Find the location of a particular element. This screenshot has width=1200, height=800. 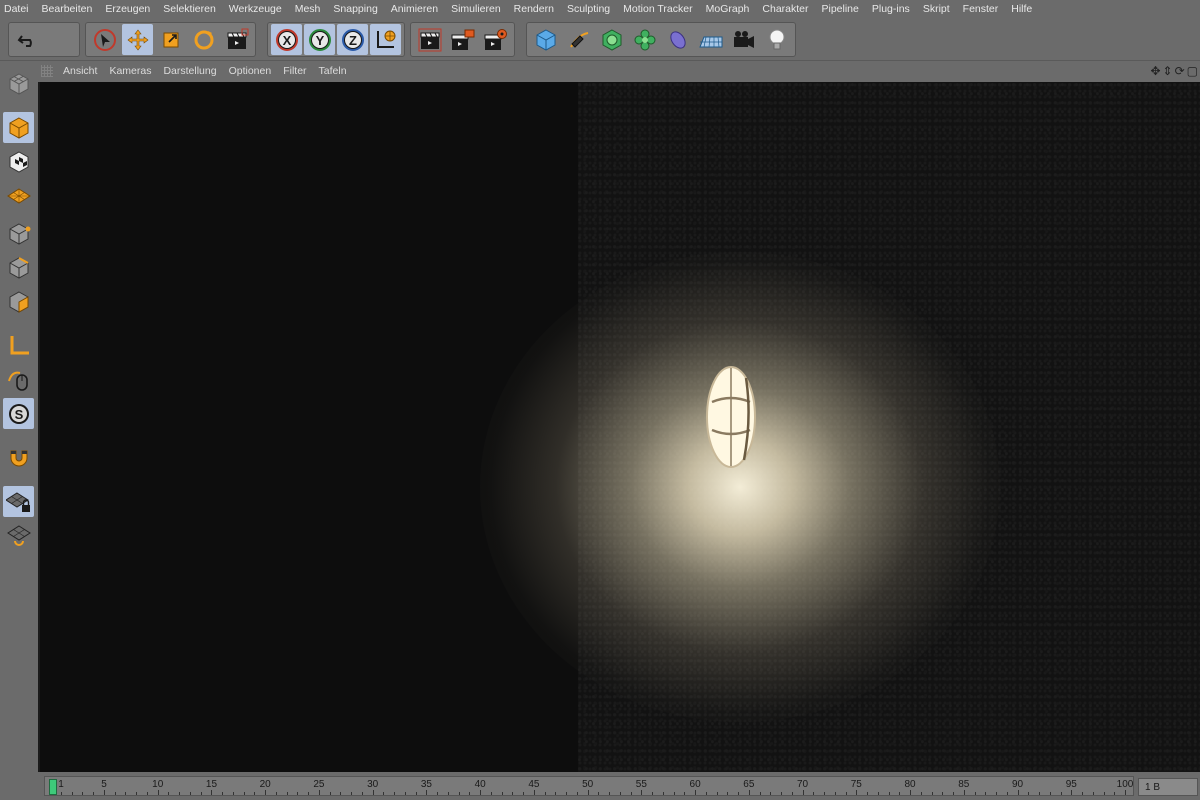

menu-charakter: Charakter is located at coordinates (785, 9).